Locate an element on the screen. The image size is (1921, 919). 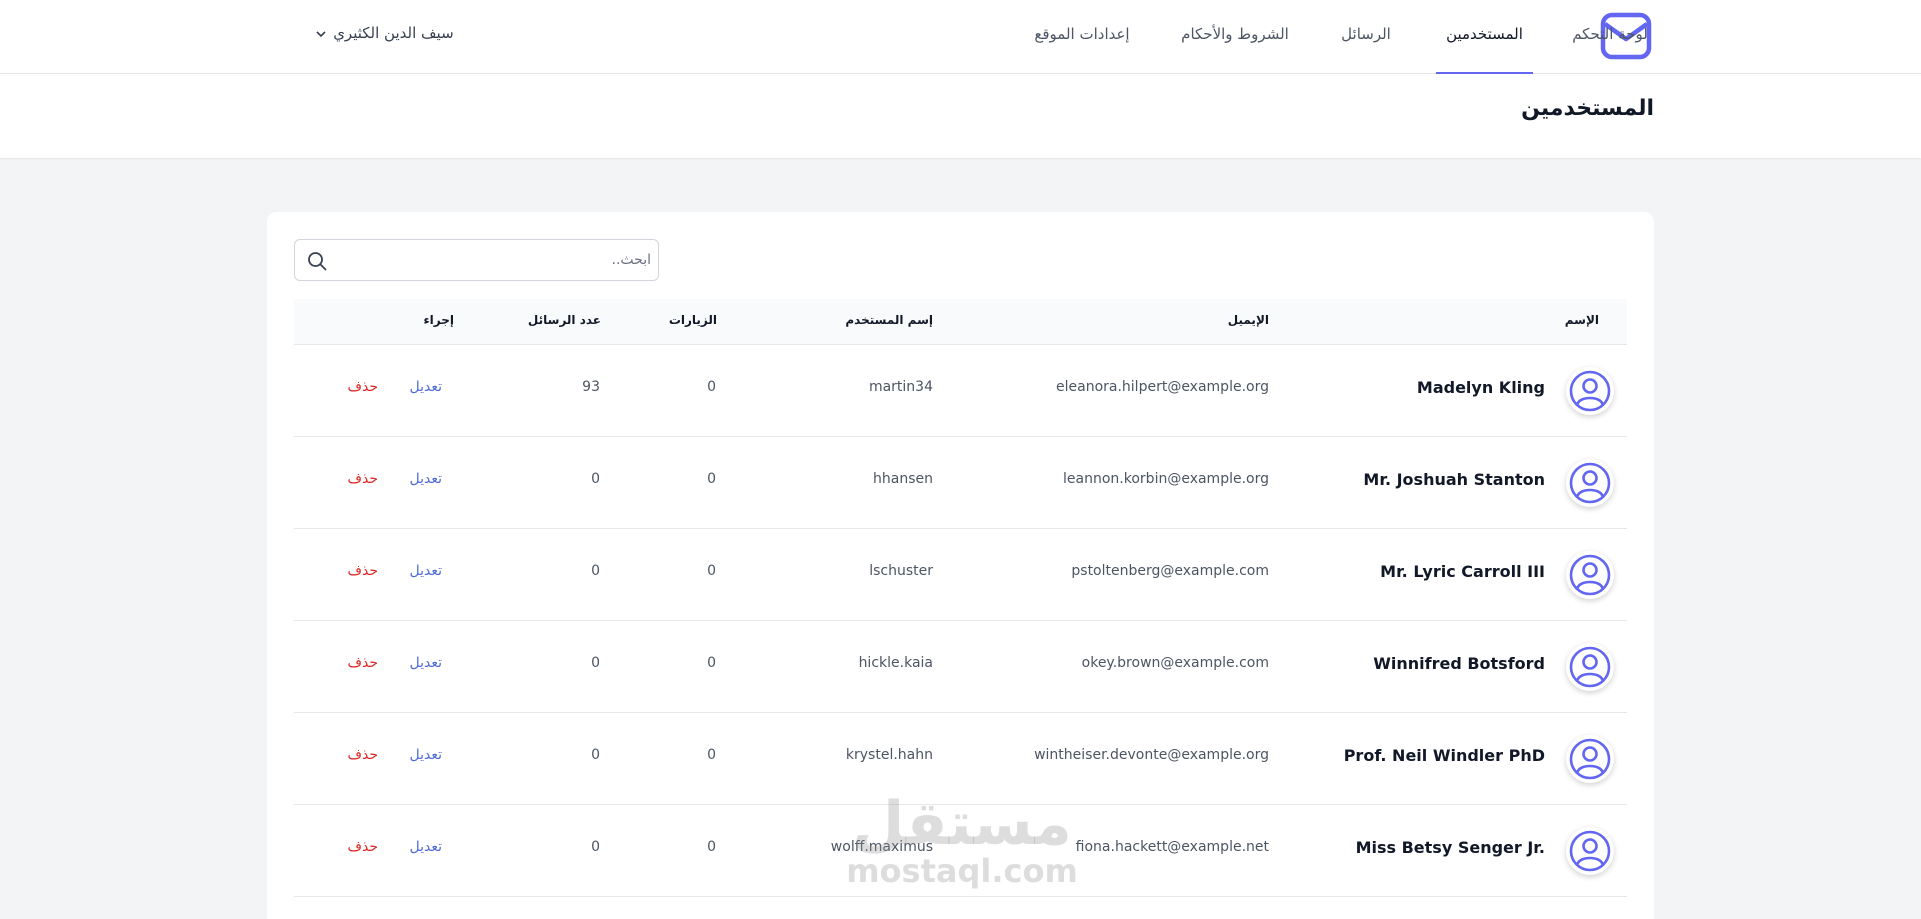
email-cell: leannon.korbin@example.org is located at coordinates (1166, 479).